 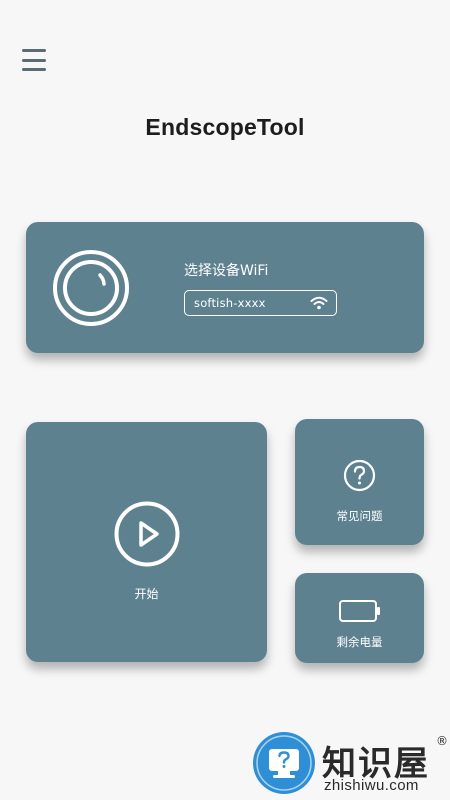 What do you see at coordinates (319, 303) in the screenshot?
I see `wifi-signal-icon` at bounding box center [319, 303].